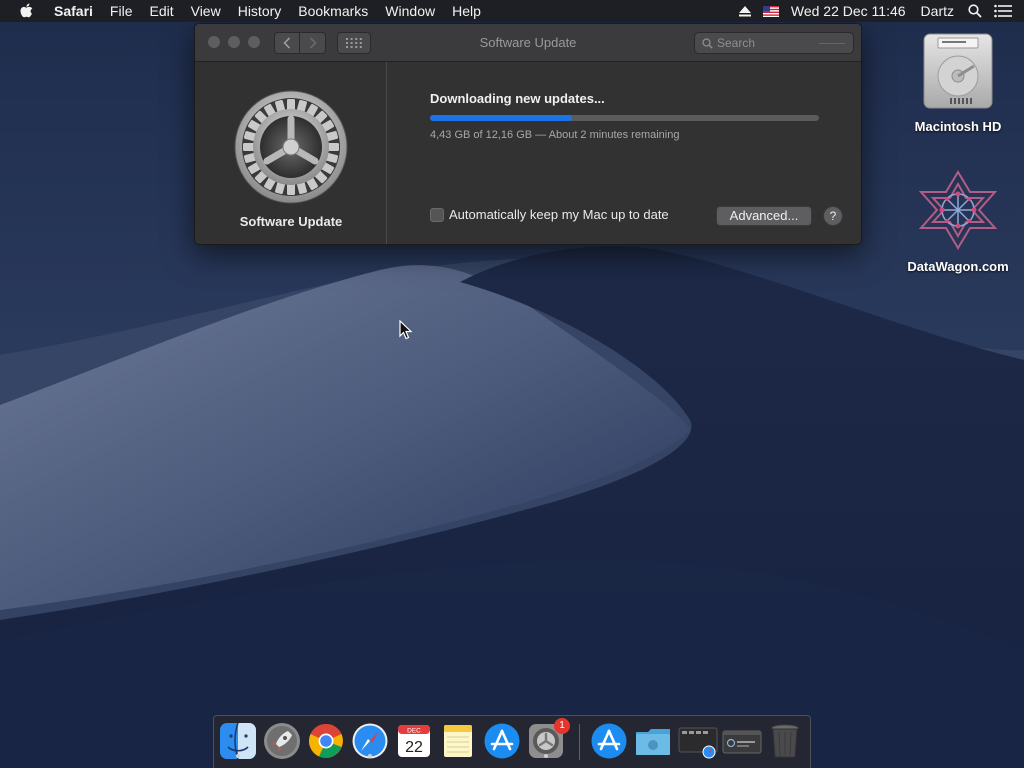 The height and width of the screenshot is (768, 1024). Describe the element at coordinates (562, 726) in the screenshot. I see `notification-badge: 1` at that location.